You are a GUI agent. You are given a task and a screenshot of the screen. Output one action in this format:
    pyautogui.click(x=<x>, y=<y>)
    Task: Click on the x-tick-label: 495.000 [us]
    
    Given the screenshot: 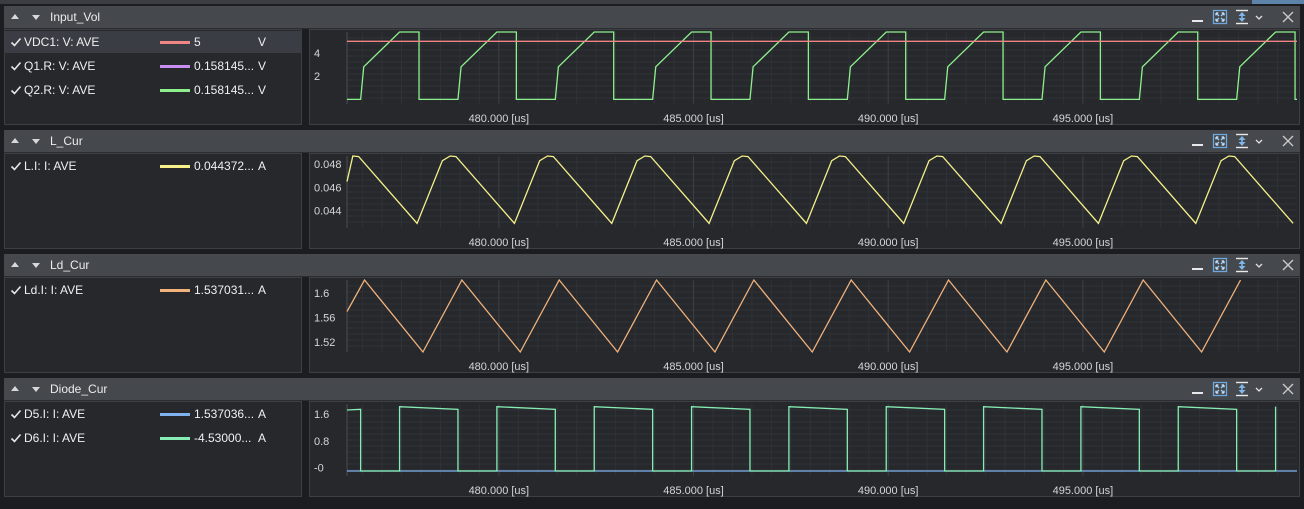 What is the action you would take?
    pyautogui.click(x=1083, y=243)
    